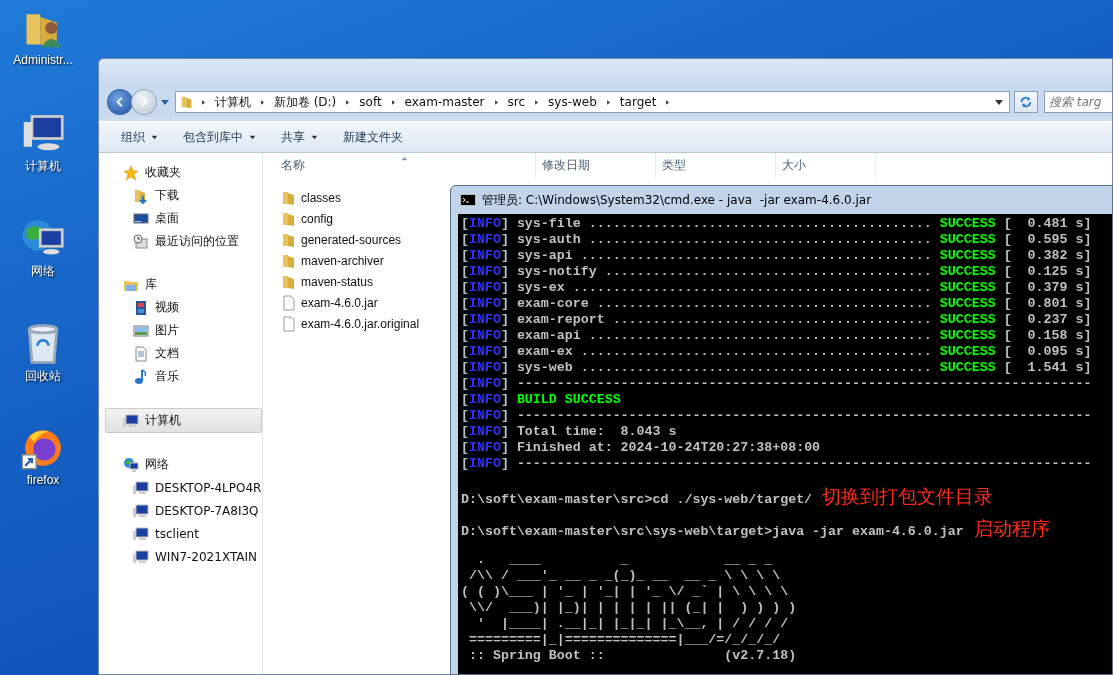 Image resolution: width=1113 pixels, height=675 pixels. Describe the element at coordinates (305, 102) in the screenshot. I see `breadcrumb-item: 新加卷 (D:)` at that location.